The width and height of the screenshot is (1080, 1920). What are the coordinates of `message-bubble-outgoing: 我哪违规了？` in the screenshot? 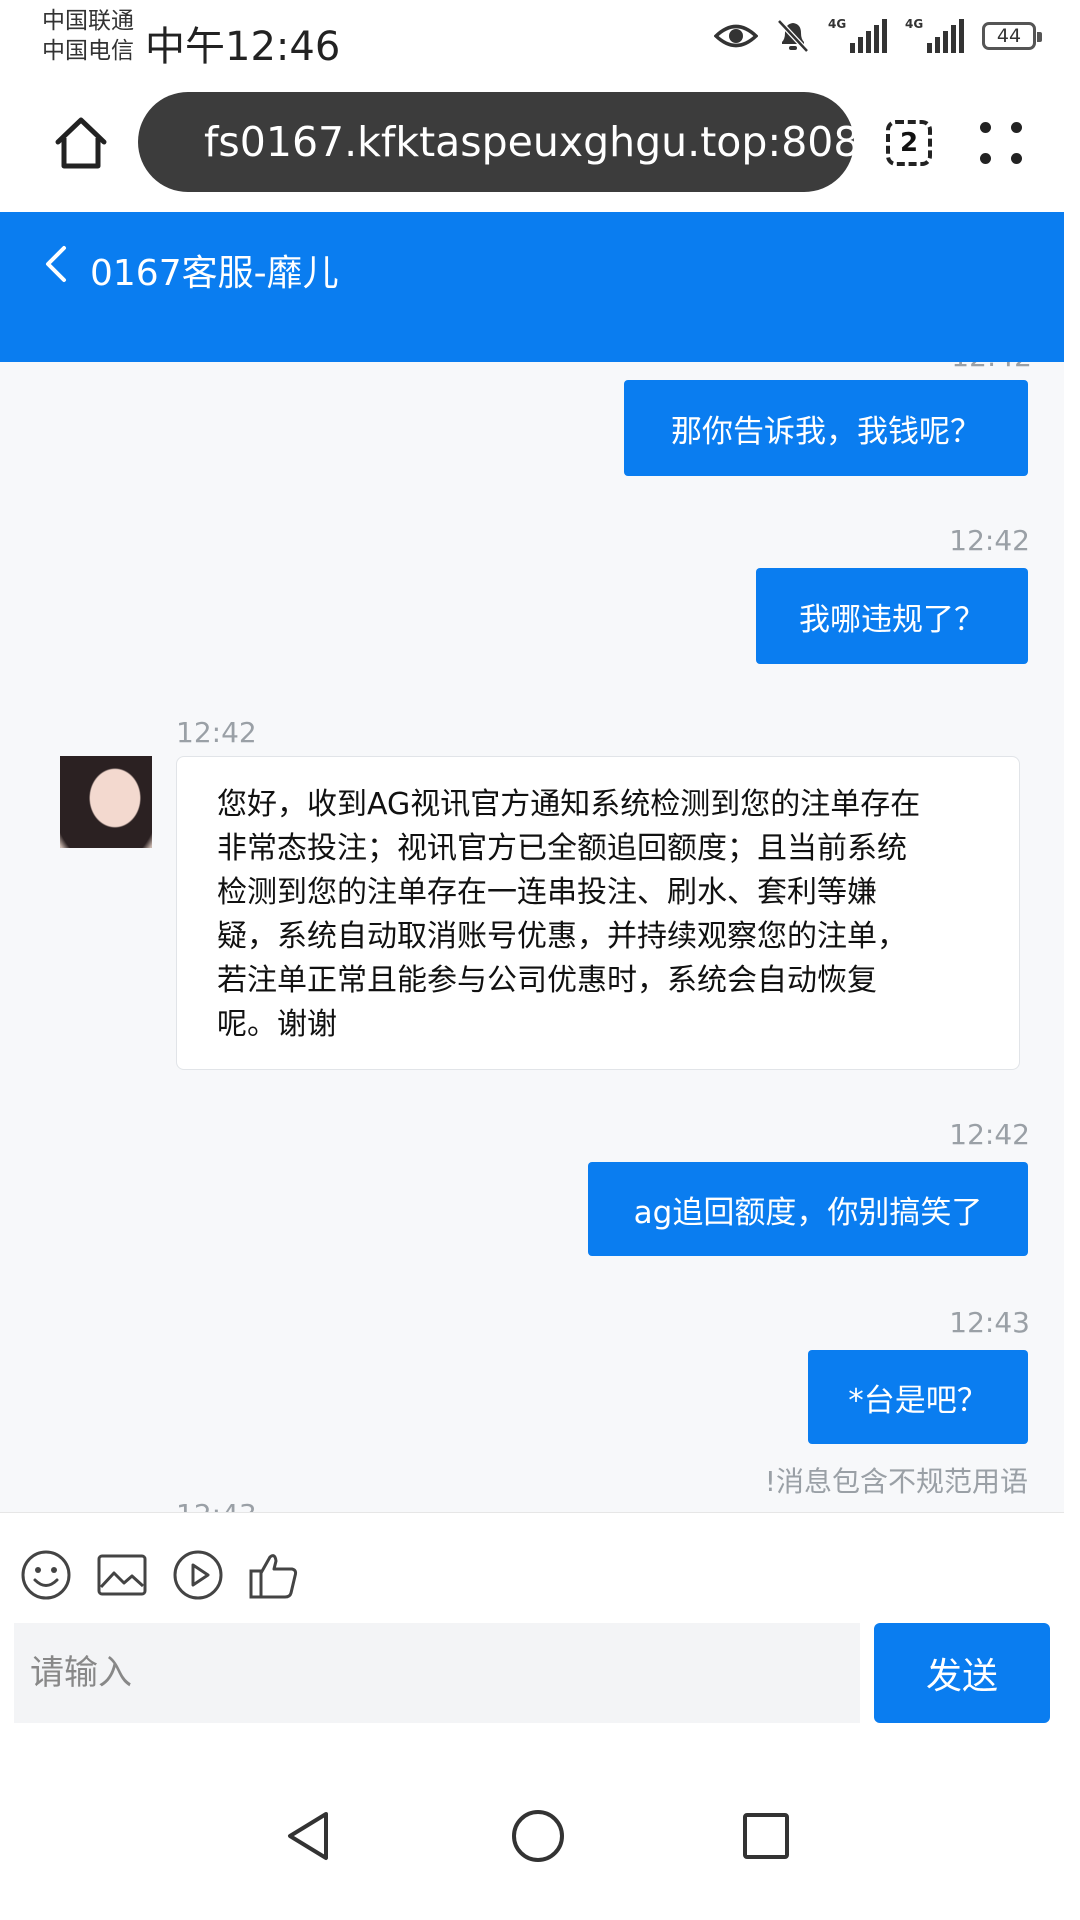 It's located at (892, 616).